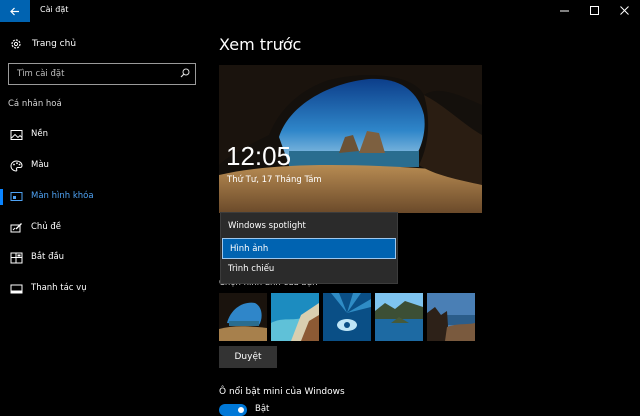 The height and width of the screenshot is (416, 640). I want to click on gear-icon, so click(16, 44).